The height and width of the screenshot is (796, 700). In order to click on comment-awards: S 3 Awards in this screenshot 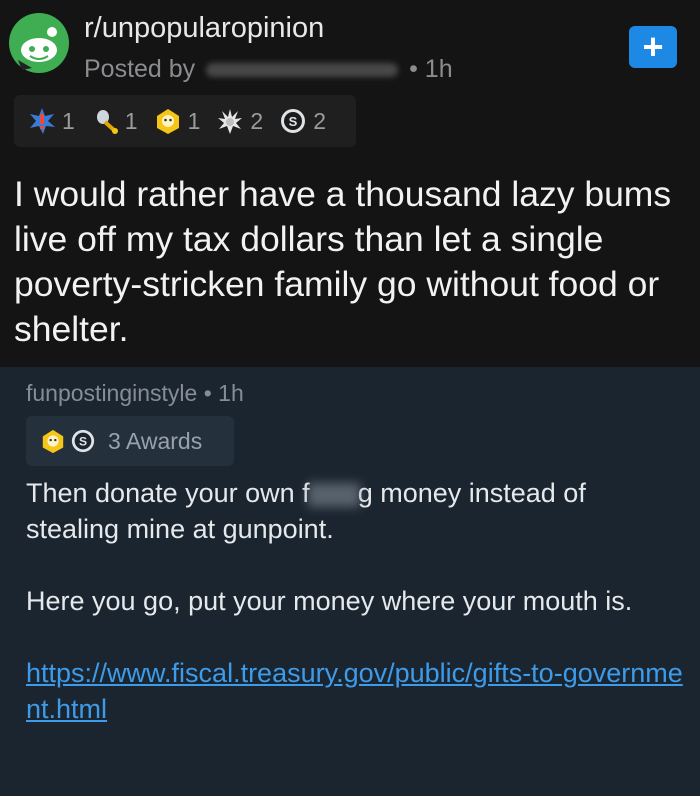, I will do `click(130, 441)`.